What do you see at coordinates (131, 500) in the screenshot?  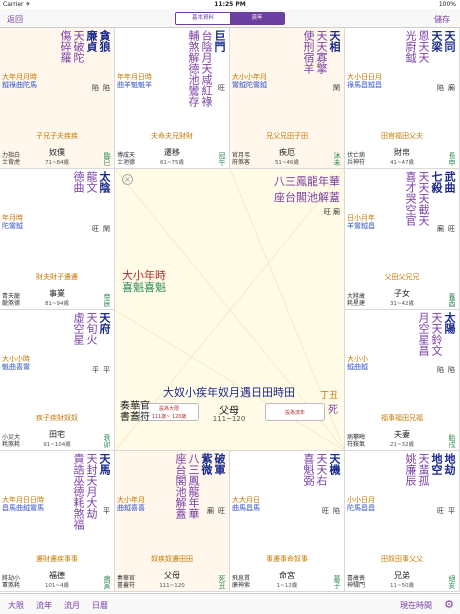 I see `flow-period-label: 大小年月` at bounding box center [131, 500].